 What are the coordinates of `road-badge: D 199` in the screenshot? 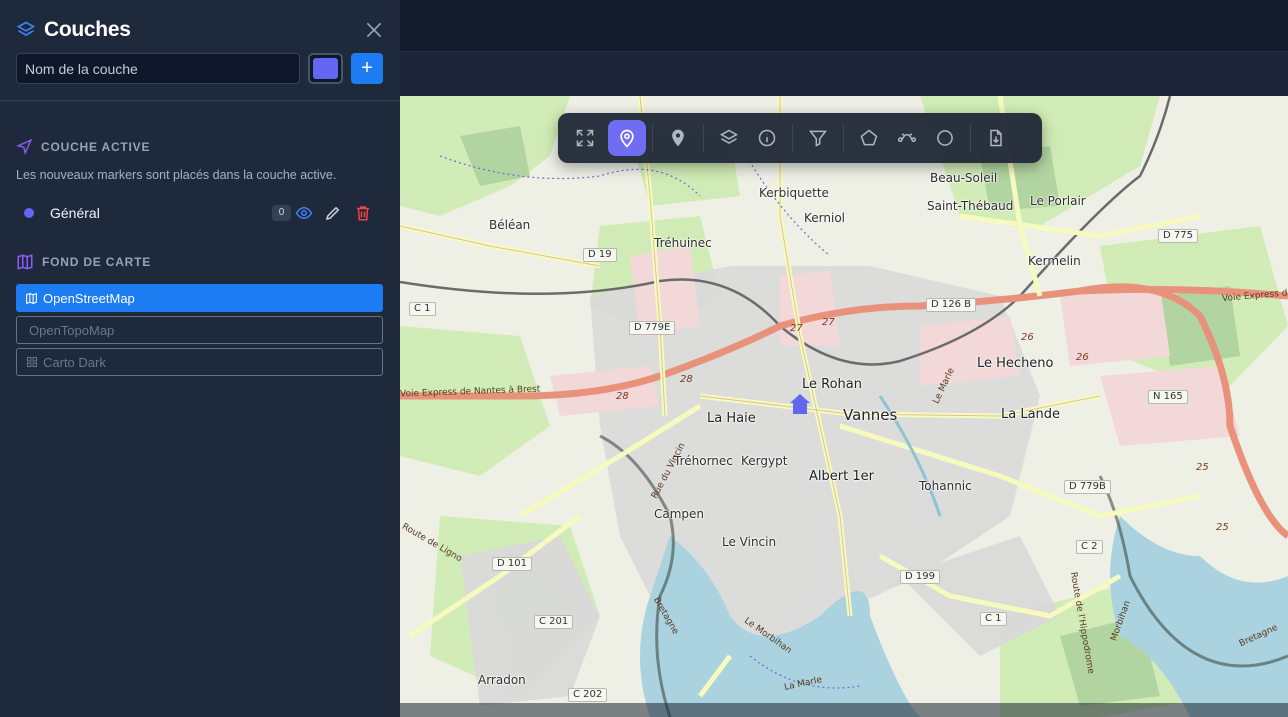 It's located at (920, 577).